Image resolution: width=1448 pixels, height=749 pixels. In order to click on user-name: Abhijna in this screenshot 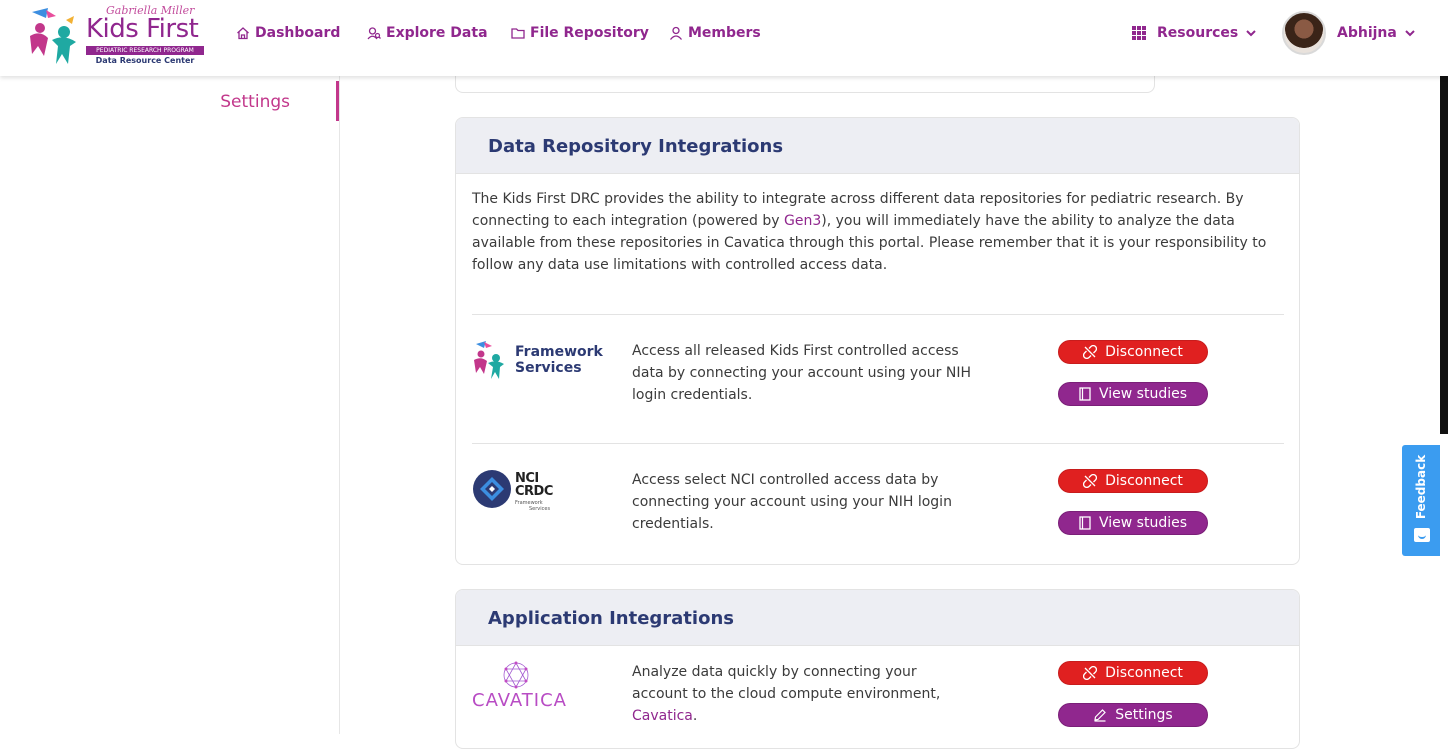, I will do `click(1367, 33)`.